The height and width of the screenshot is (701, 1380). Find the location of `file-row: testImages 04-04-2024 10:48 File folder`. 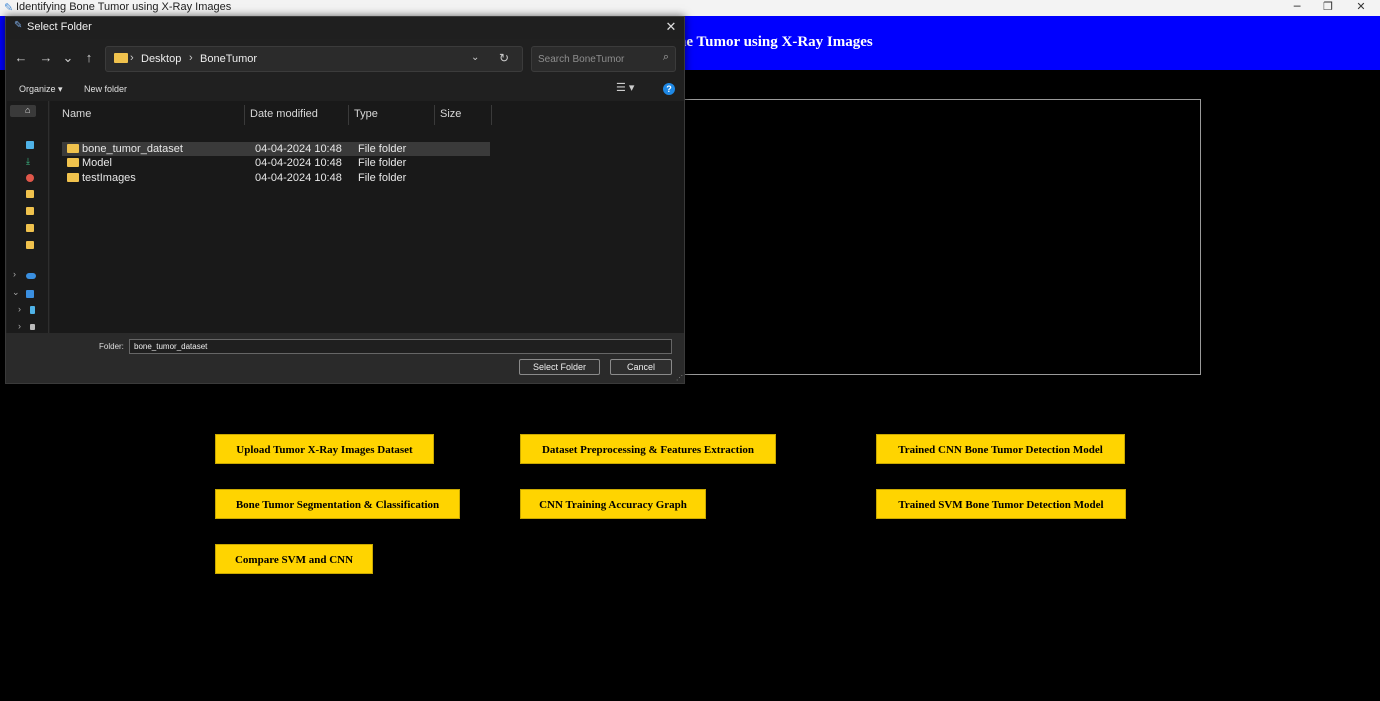

file-row: testImages 04-04-2024 10:48 File folder is located at coordinates (276, 178).